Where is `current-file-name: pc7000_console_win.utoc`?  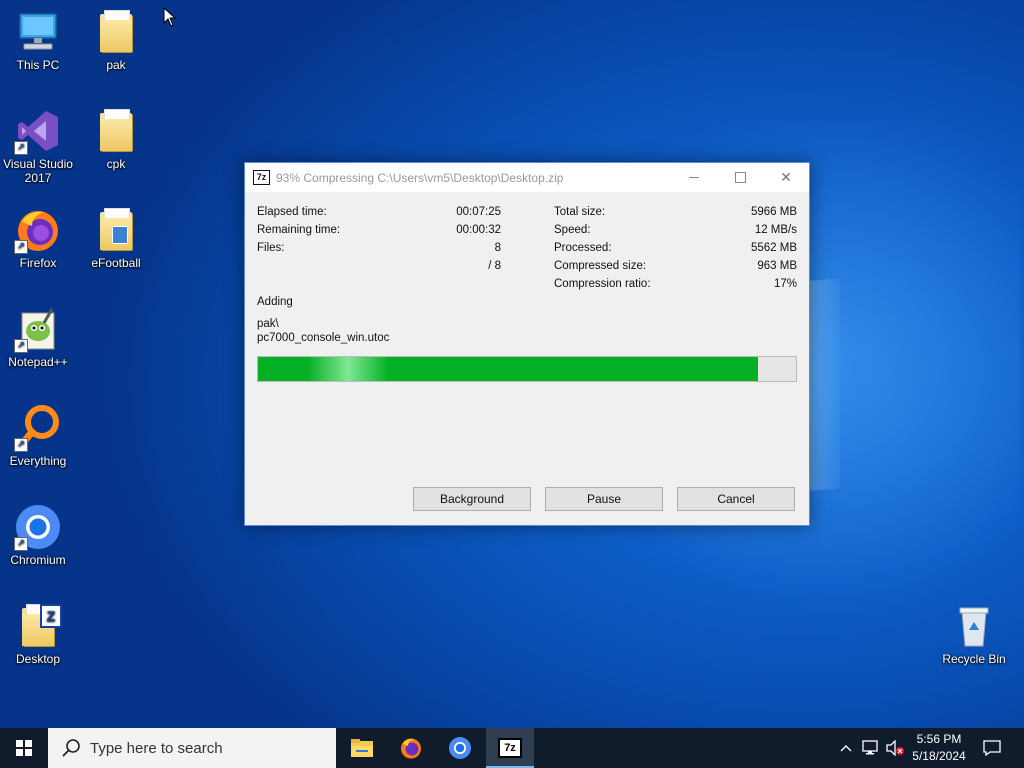 current-file-name: pc7000_console_win.utoc is located at coordinates (323, 338).